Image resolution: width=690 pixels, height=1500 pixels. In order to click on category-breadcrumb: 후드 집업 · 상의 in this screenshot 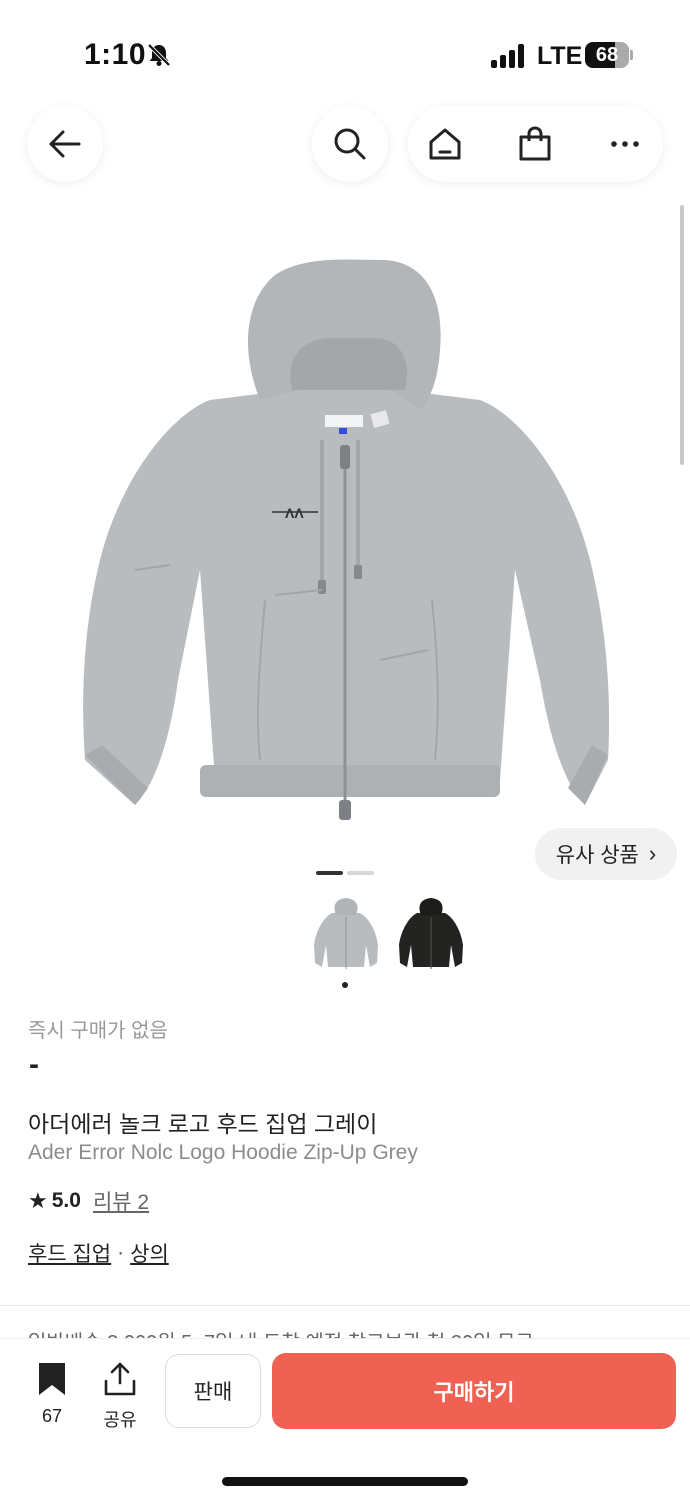, I will do `click(98, 1253)`.